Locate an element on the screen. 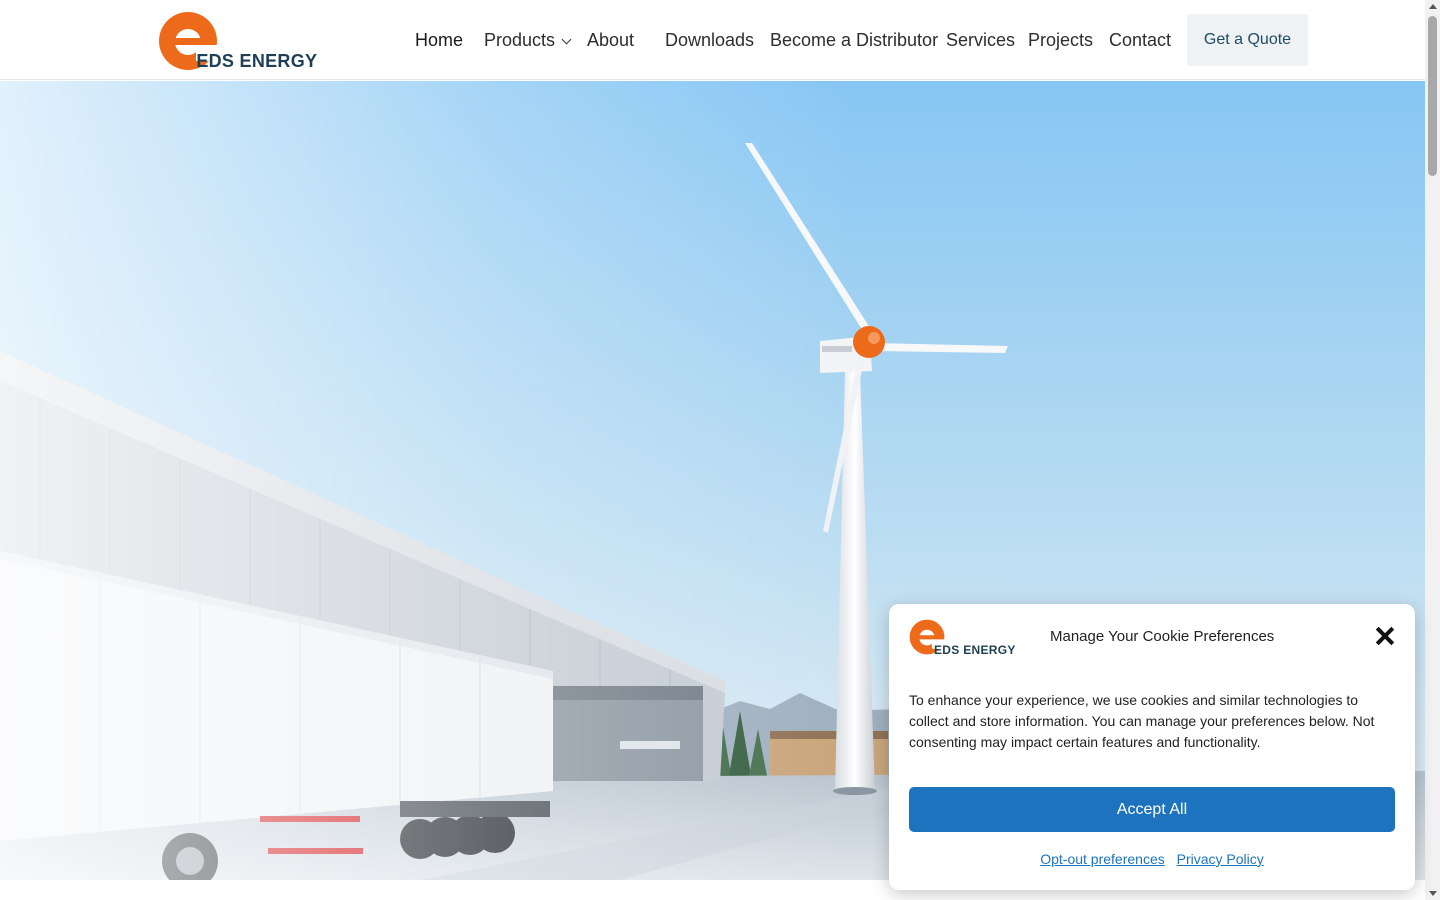 The height and width of the screenshot is (900, 1440). cookie-dialog-title: Manage Your Cookie Preferences is located at coordinates (1162, 636).